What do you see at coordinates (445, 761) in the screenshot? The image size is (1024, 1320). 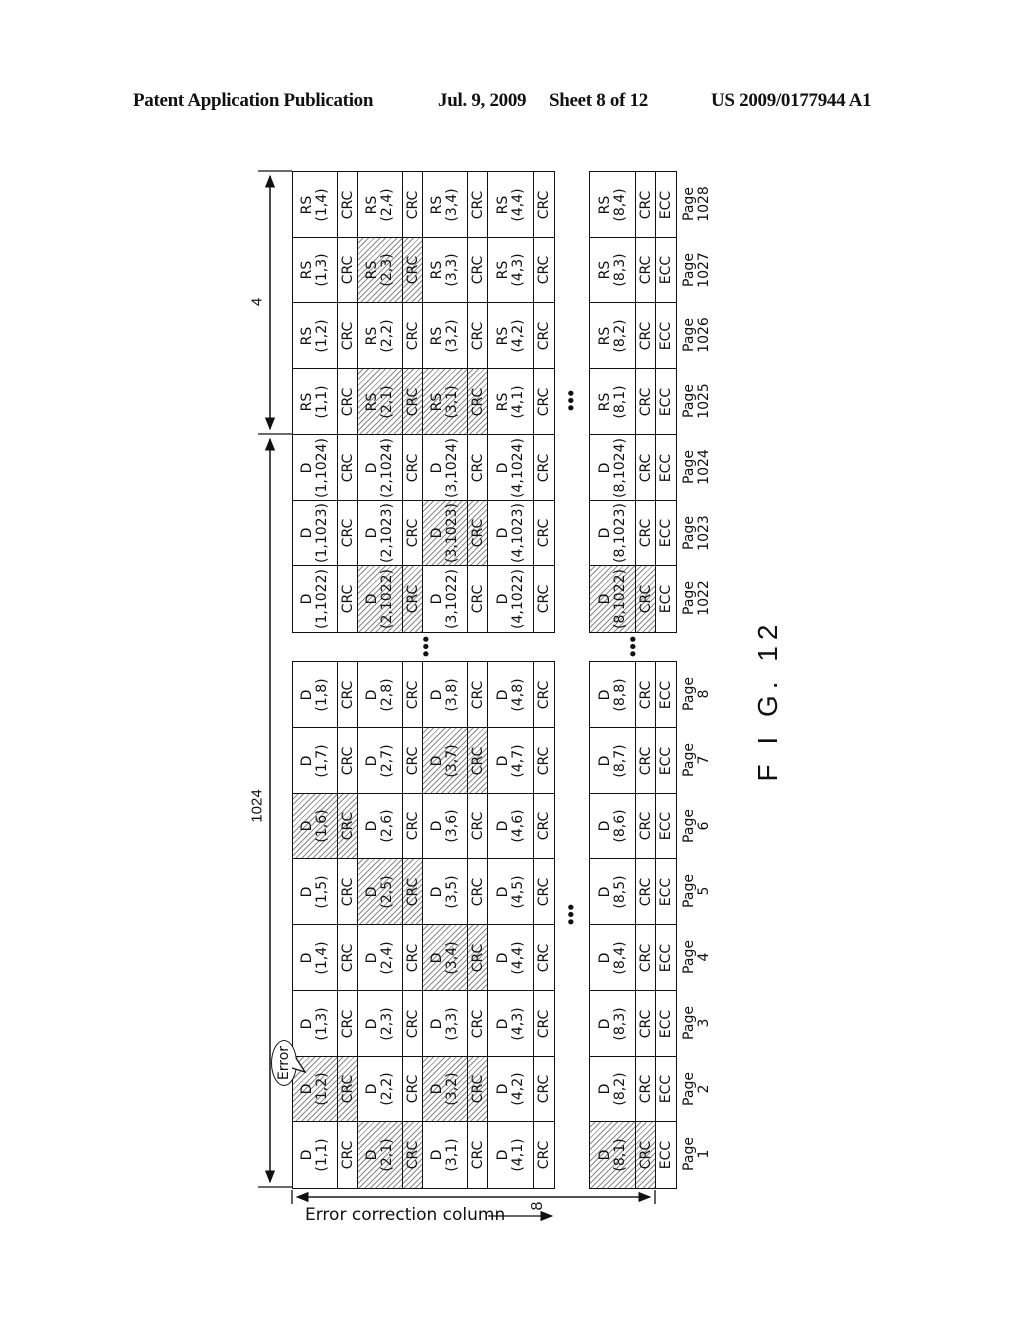 I see `data-block-label: D (3,7)` at bounding box center [445, 761].